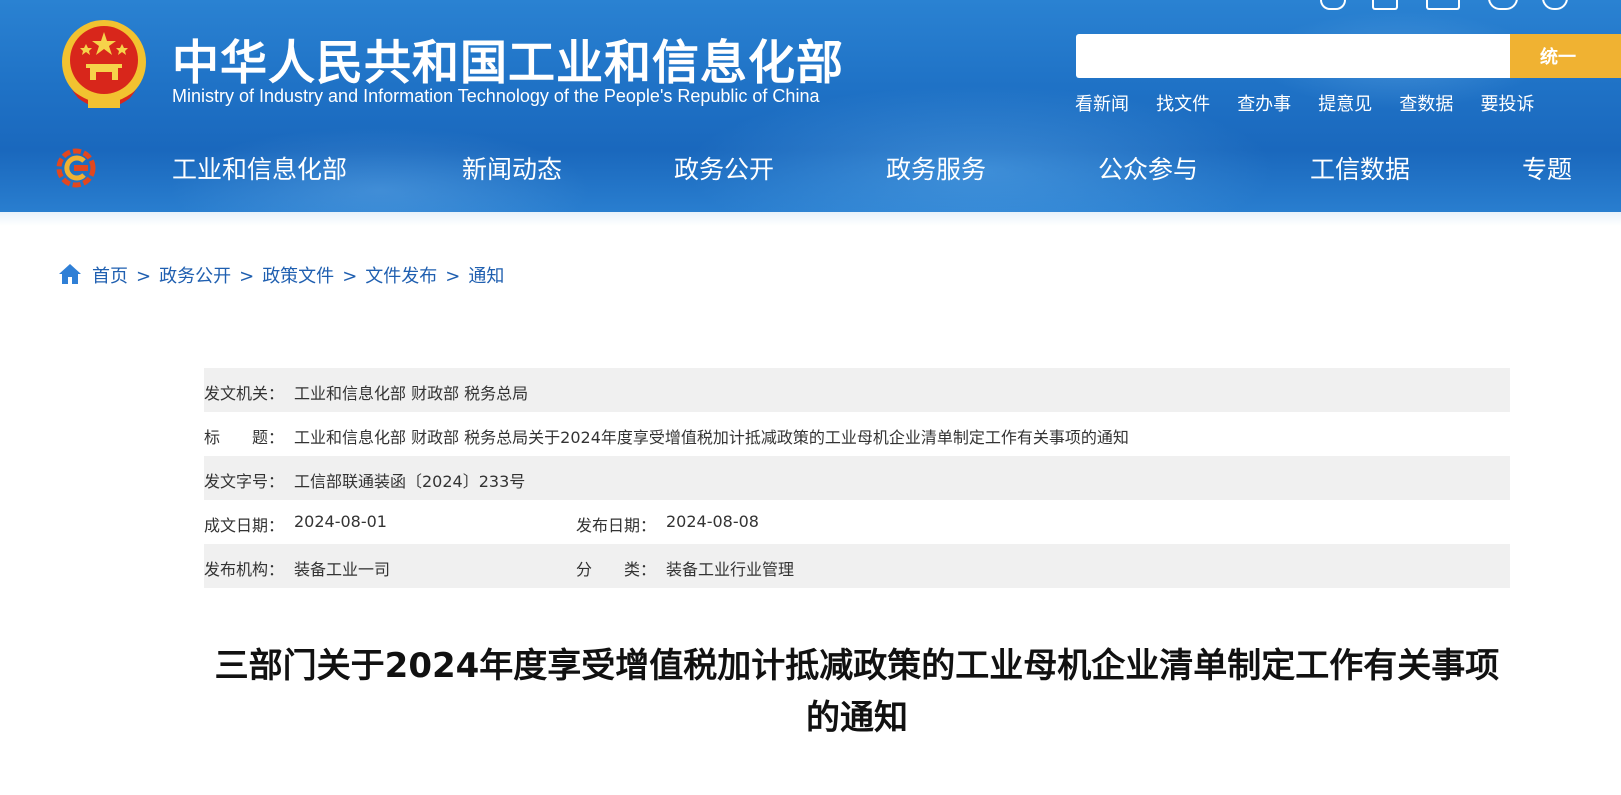 The image size is (1621, 795). Describe the element at coordinates (1148, 168) in the screenshot. I see `nav-item-participation: 公众参与` at that location.